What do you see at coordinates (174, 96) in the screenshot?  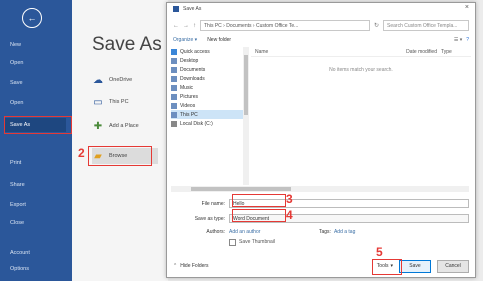 I see `pictures-icon` at bounding box center [174, 96].